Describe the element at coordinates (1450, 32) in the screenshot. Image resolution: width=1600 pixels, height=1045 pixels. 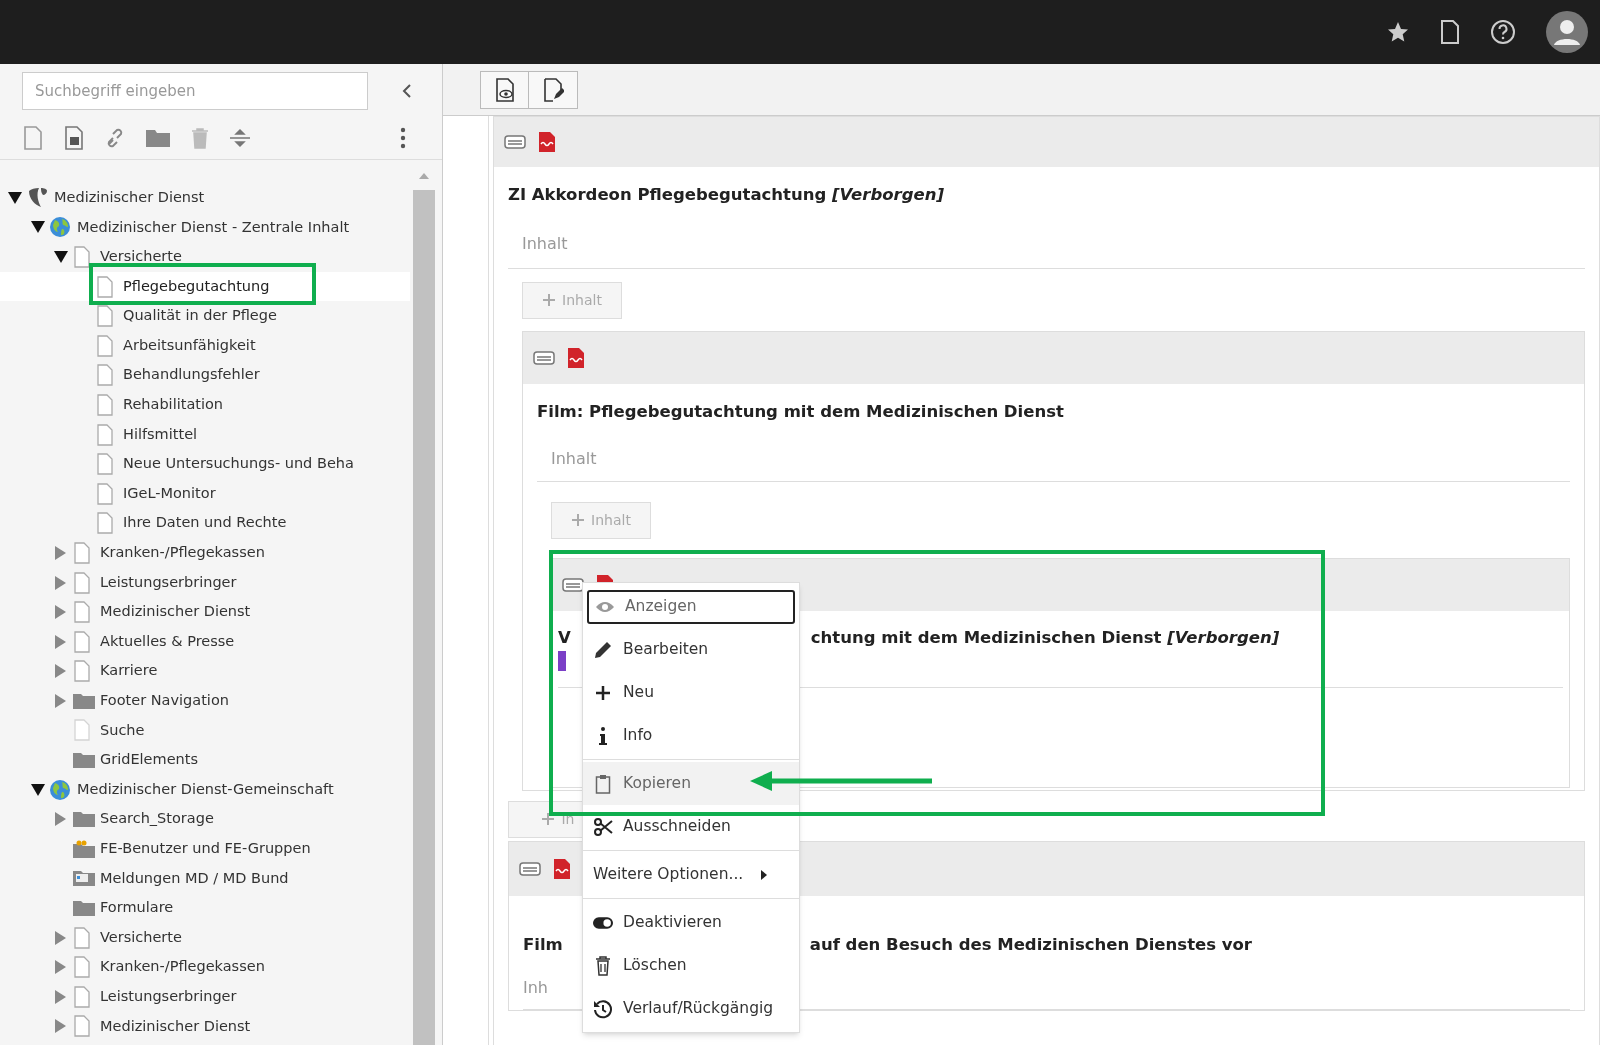
I see `document-icon` at that location.